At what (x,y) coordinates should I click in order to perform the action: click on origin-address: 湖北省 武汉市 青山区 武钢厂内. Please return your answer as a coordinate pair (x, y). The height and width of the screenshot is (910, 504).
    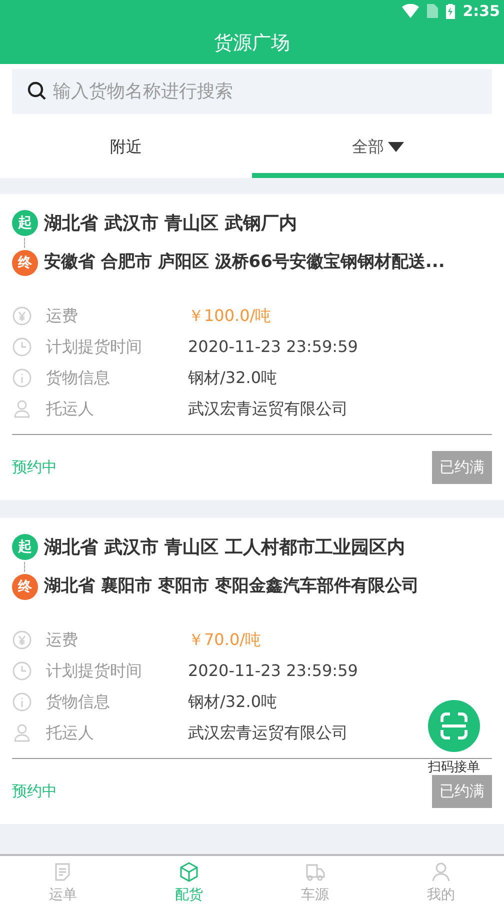
    Looking at the image, I should click on (170, 224).